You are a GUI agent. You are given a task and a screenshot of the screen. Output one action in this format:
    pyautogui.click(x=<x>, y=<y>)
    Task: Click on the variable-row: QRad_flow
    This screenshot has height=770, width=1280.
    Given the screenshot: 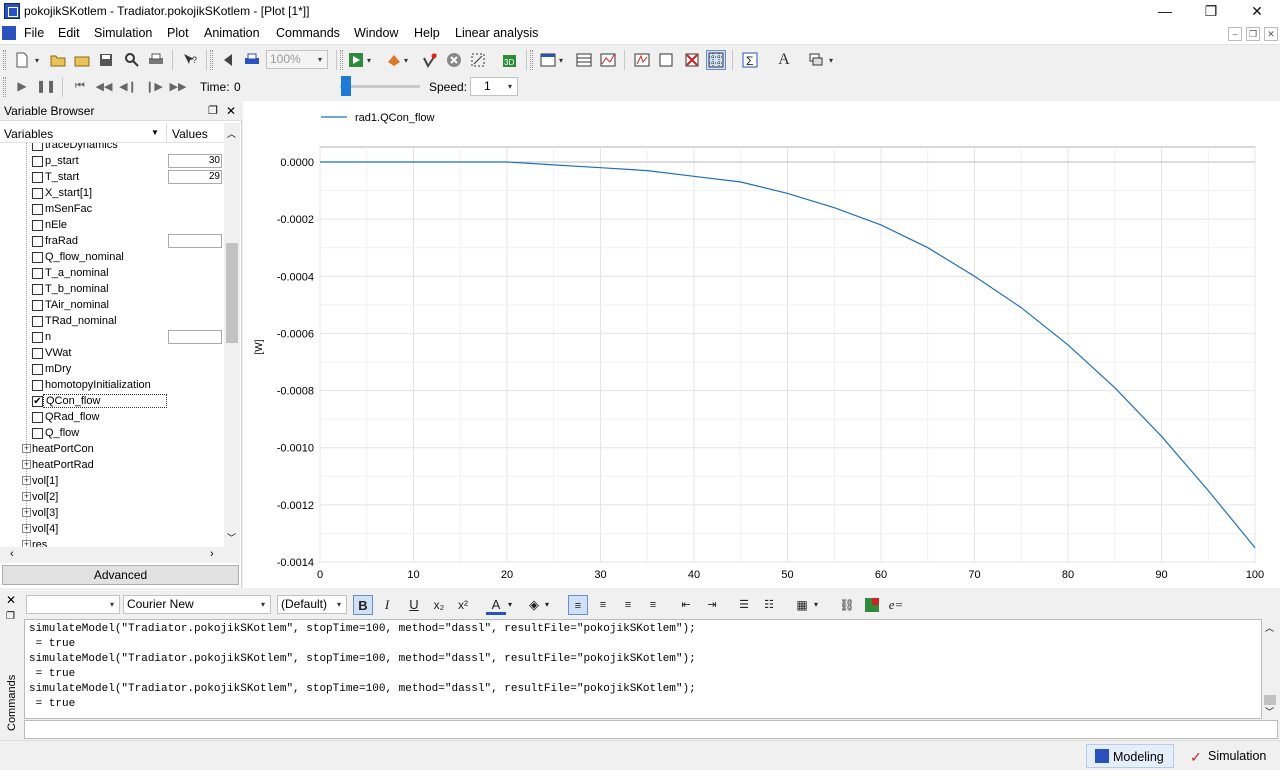 What is the action you would take?
    pyautogui.click(x=112, y=418)
    